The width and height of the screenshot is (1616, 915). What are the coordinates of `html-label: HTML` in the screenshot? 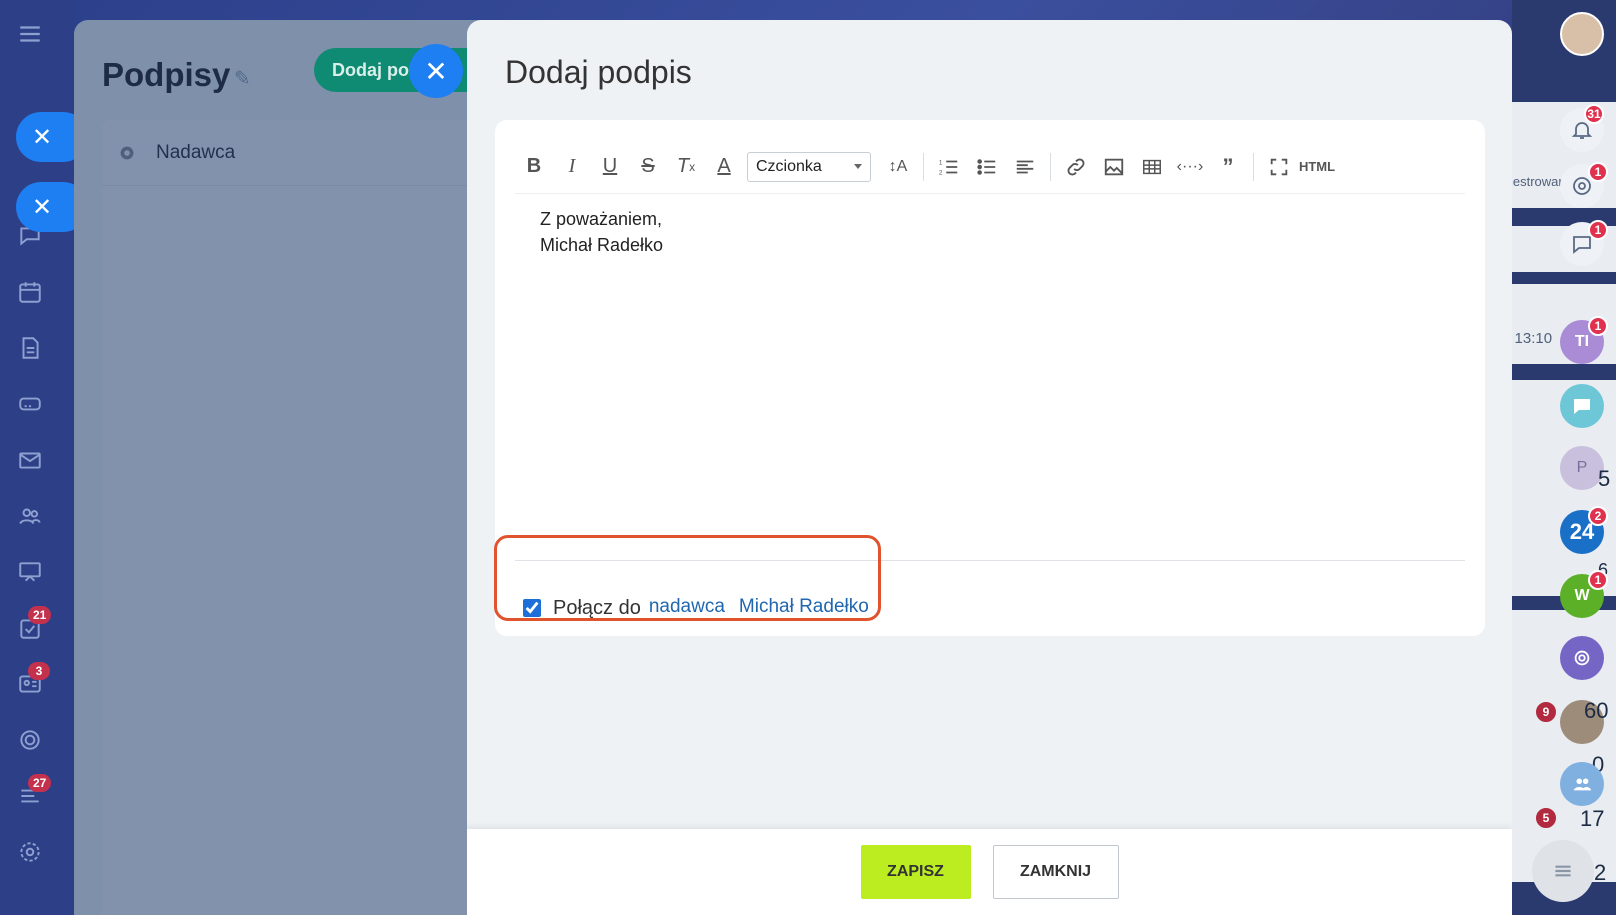 It's located at (1317, 166).